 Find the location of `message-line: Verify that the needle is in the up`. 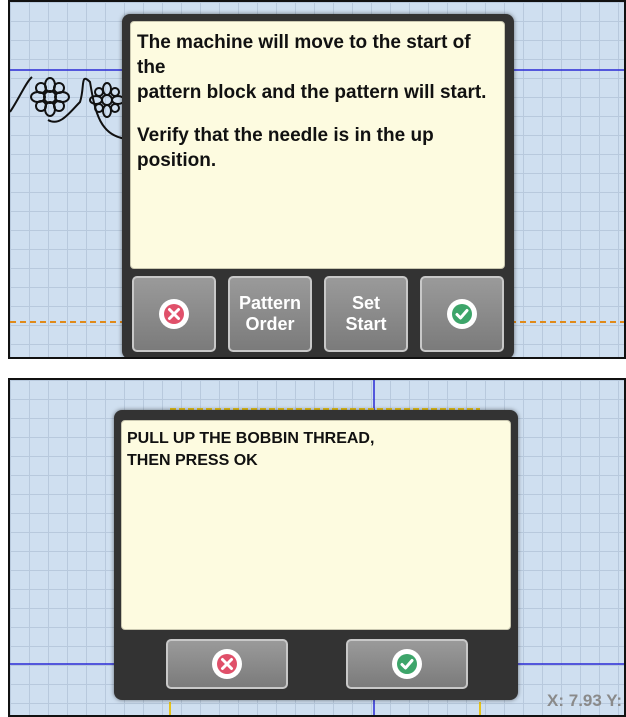

message-line: Verify that the needle is in the up is located at coordinates (285, 135).